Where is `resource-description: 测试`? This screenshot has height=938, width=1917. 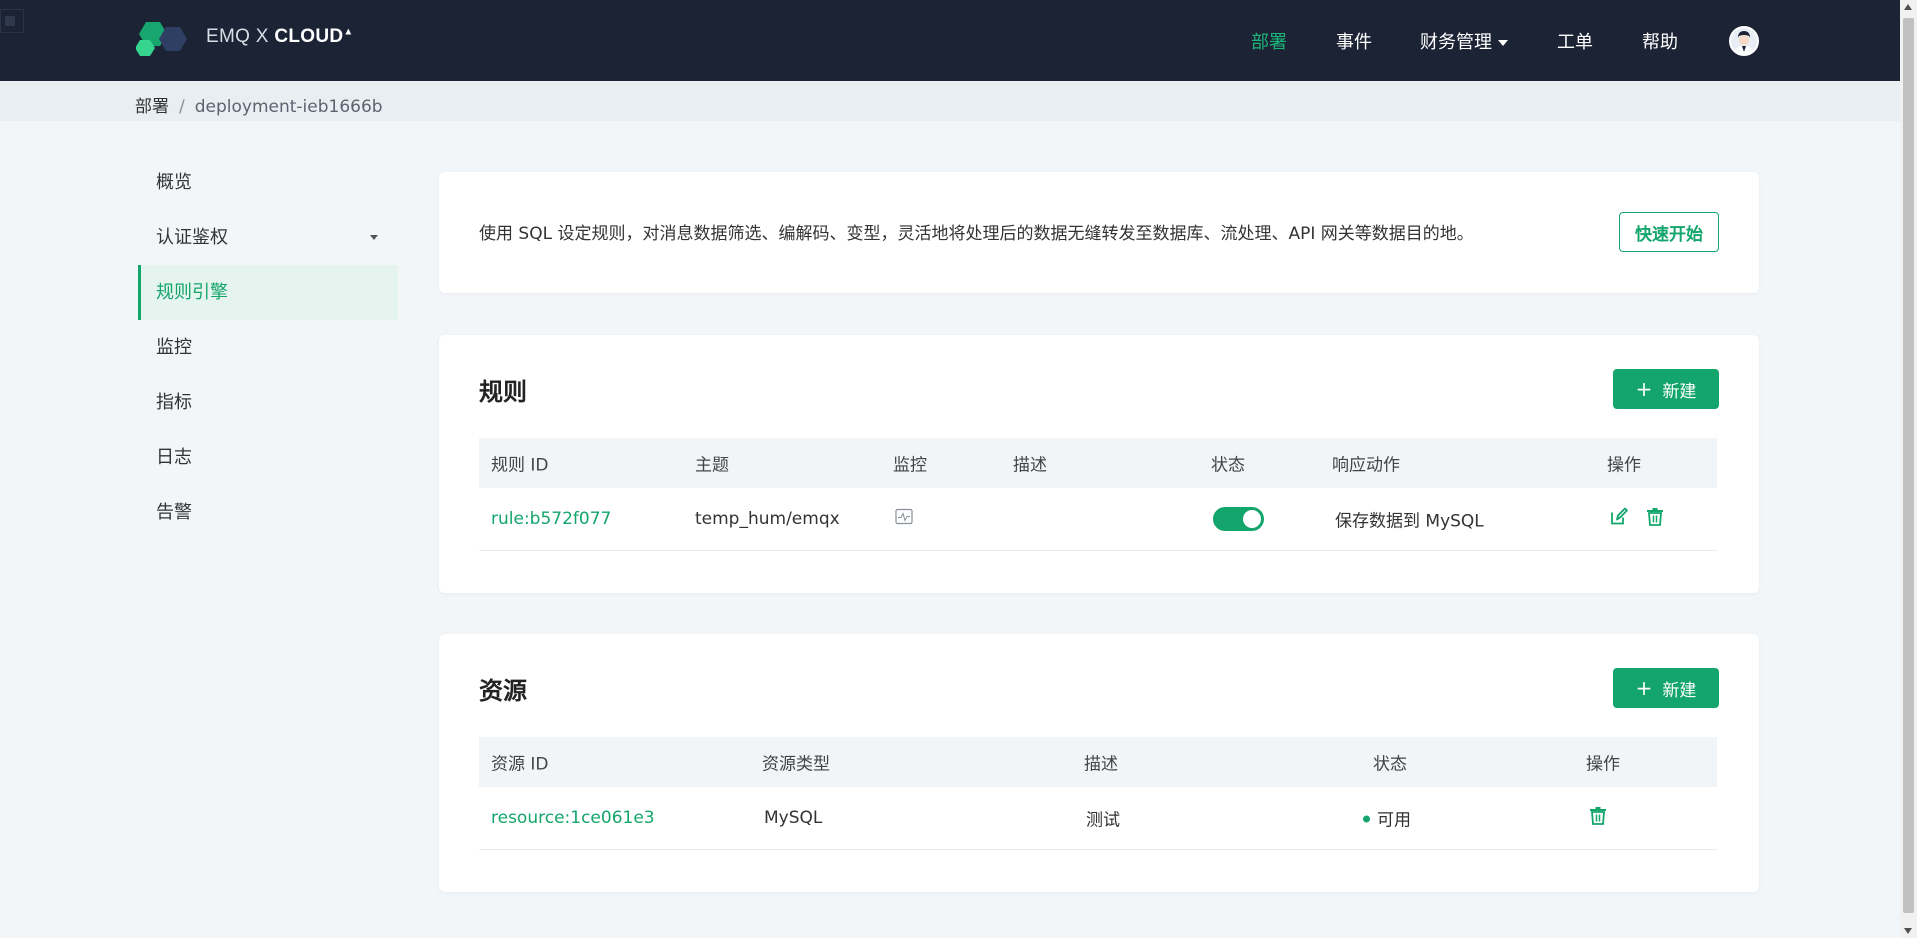
resource-description: 测试 is located at coordinates (1103, 820).